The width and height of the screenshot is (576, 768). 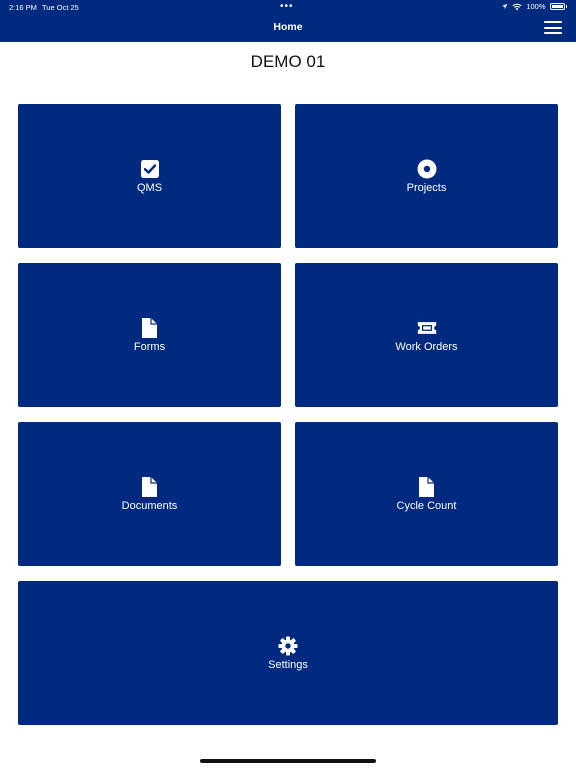 I want to click on documents-tile: Documents, so click(x=149, y=494).